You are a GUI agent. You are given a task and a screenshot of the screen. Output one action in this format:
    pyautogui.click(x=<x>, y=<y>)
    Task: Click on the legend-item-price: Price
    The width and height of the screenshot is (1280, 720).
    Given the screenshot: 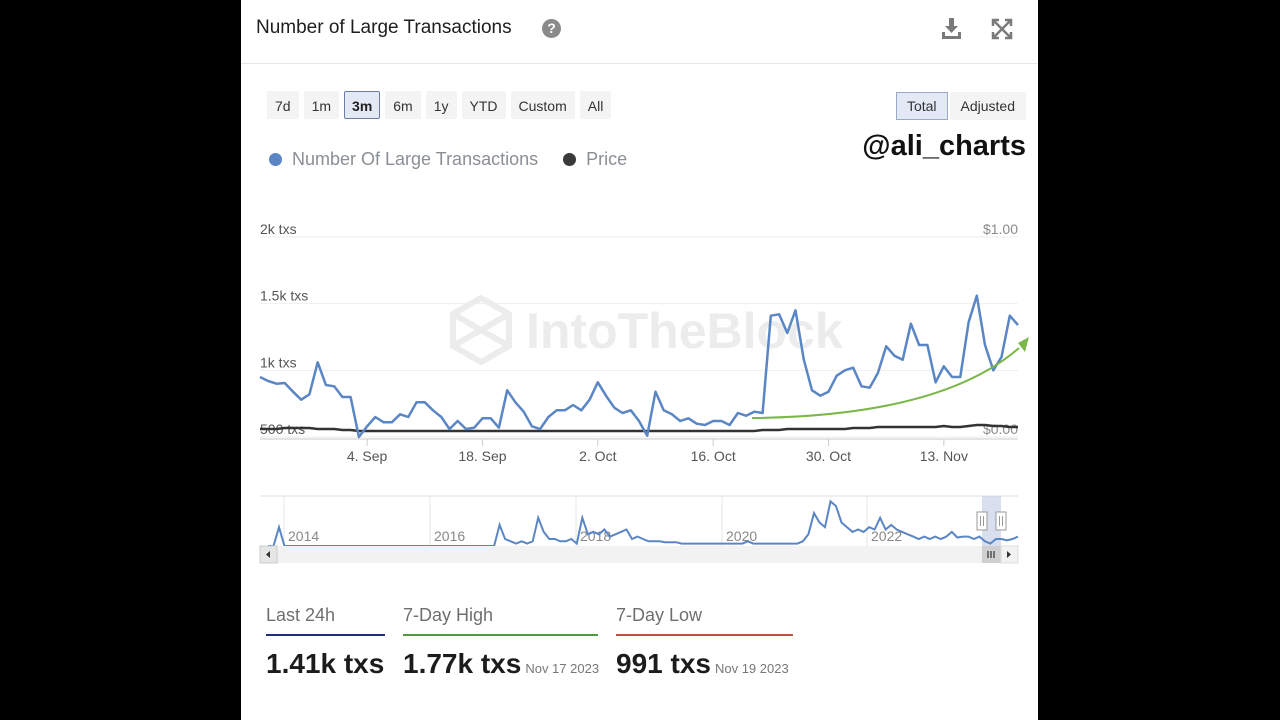 What is the action you would take?
    pyautogui.click(x=595, y=159)
    